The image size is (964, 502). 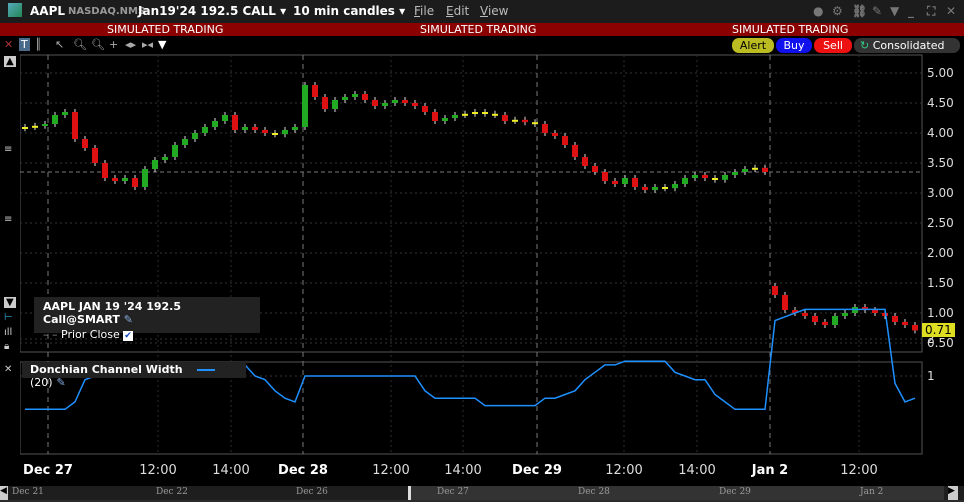 I want to click on indicator-legend: Donchian Channel Width (20) ✎, so click(x=134, y=375).